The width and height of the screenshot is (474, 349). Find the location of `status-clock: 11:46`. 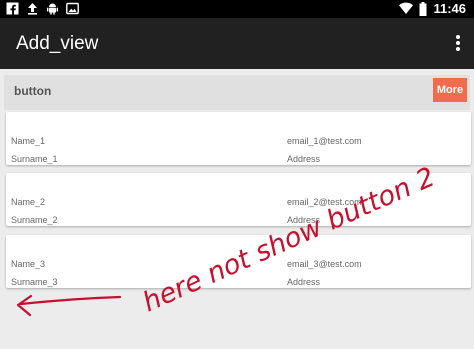

status-clock: 11:46 is located at coordinates (449, 8).